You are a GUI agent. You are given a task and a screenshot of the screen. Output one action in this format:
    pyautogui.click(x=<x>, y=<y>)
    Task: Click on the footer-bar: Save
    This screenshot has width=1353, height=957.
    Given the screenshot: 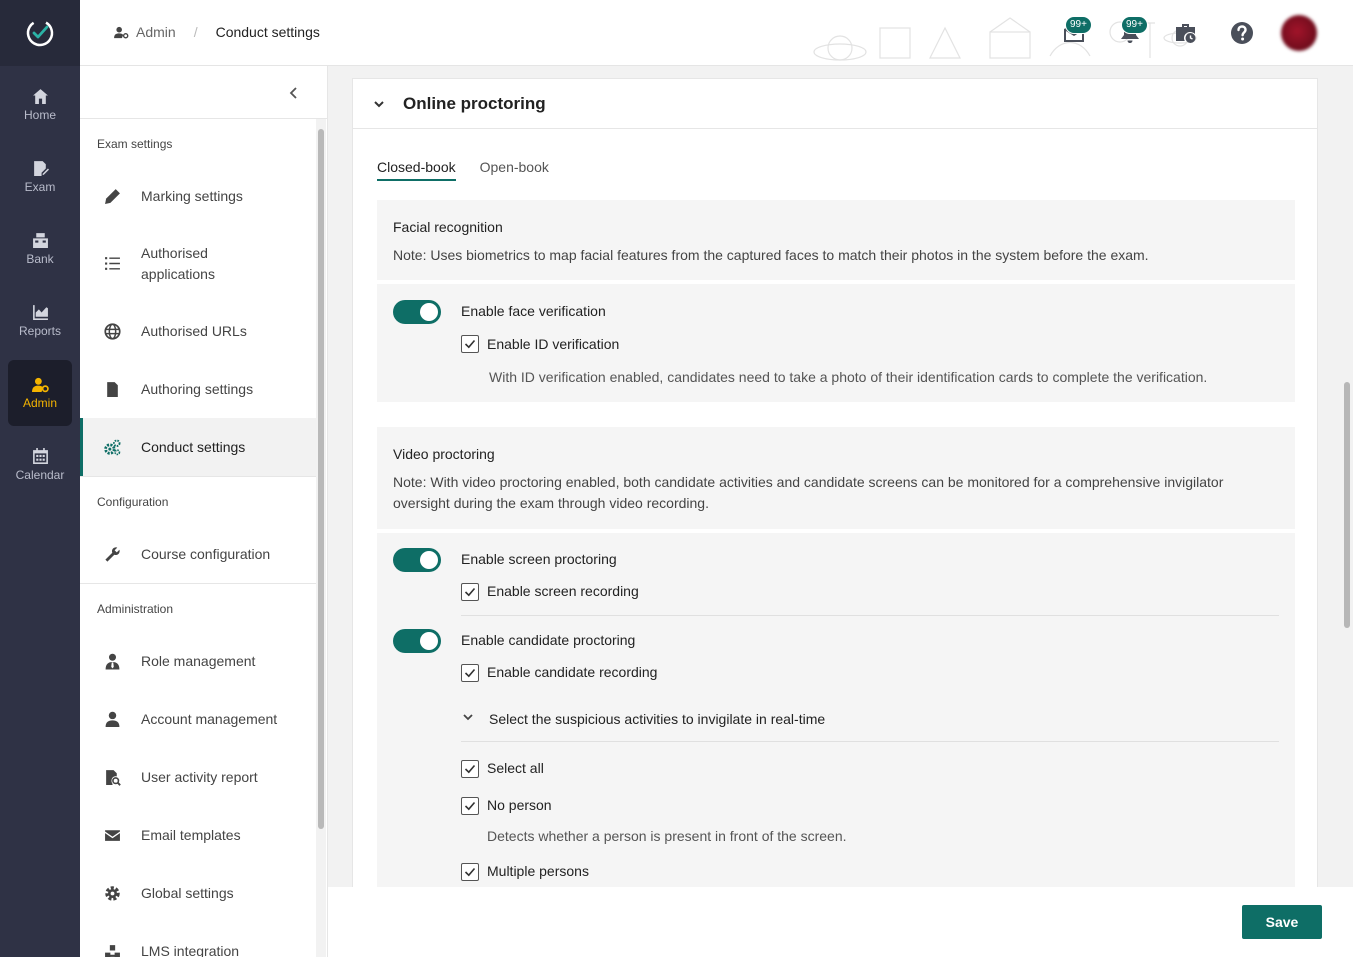 What is the action you would take?
    pyautogui.click(x=840, y=922)
    